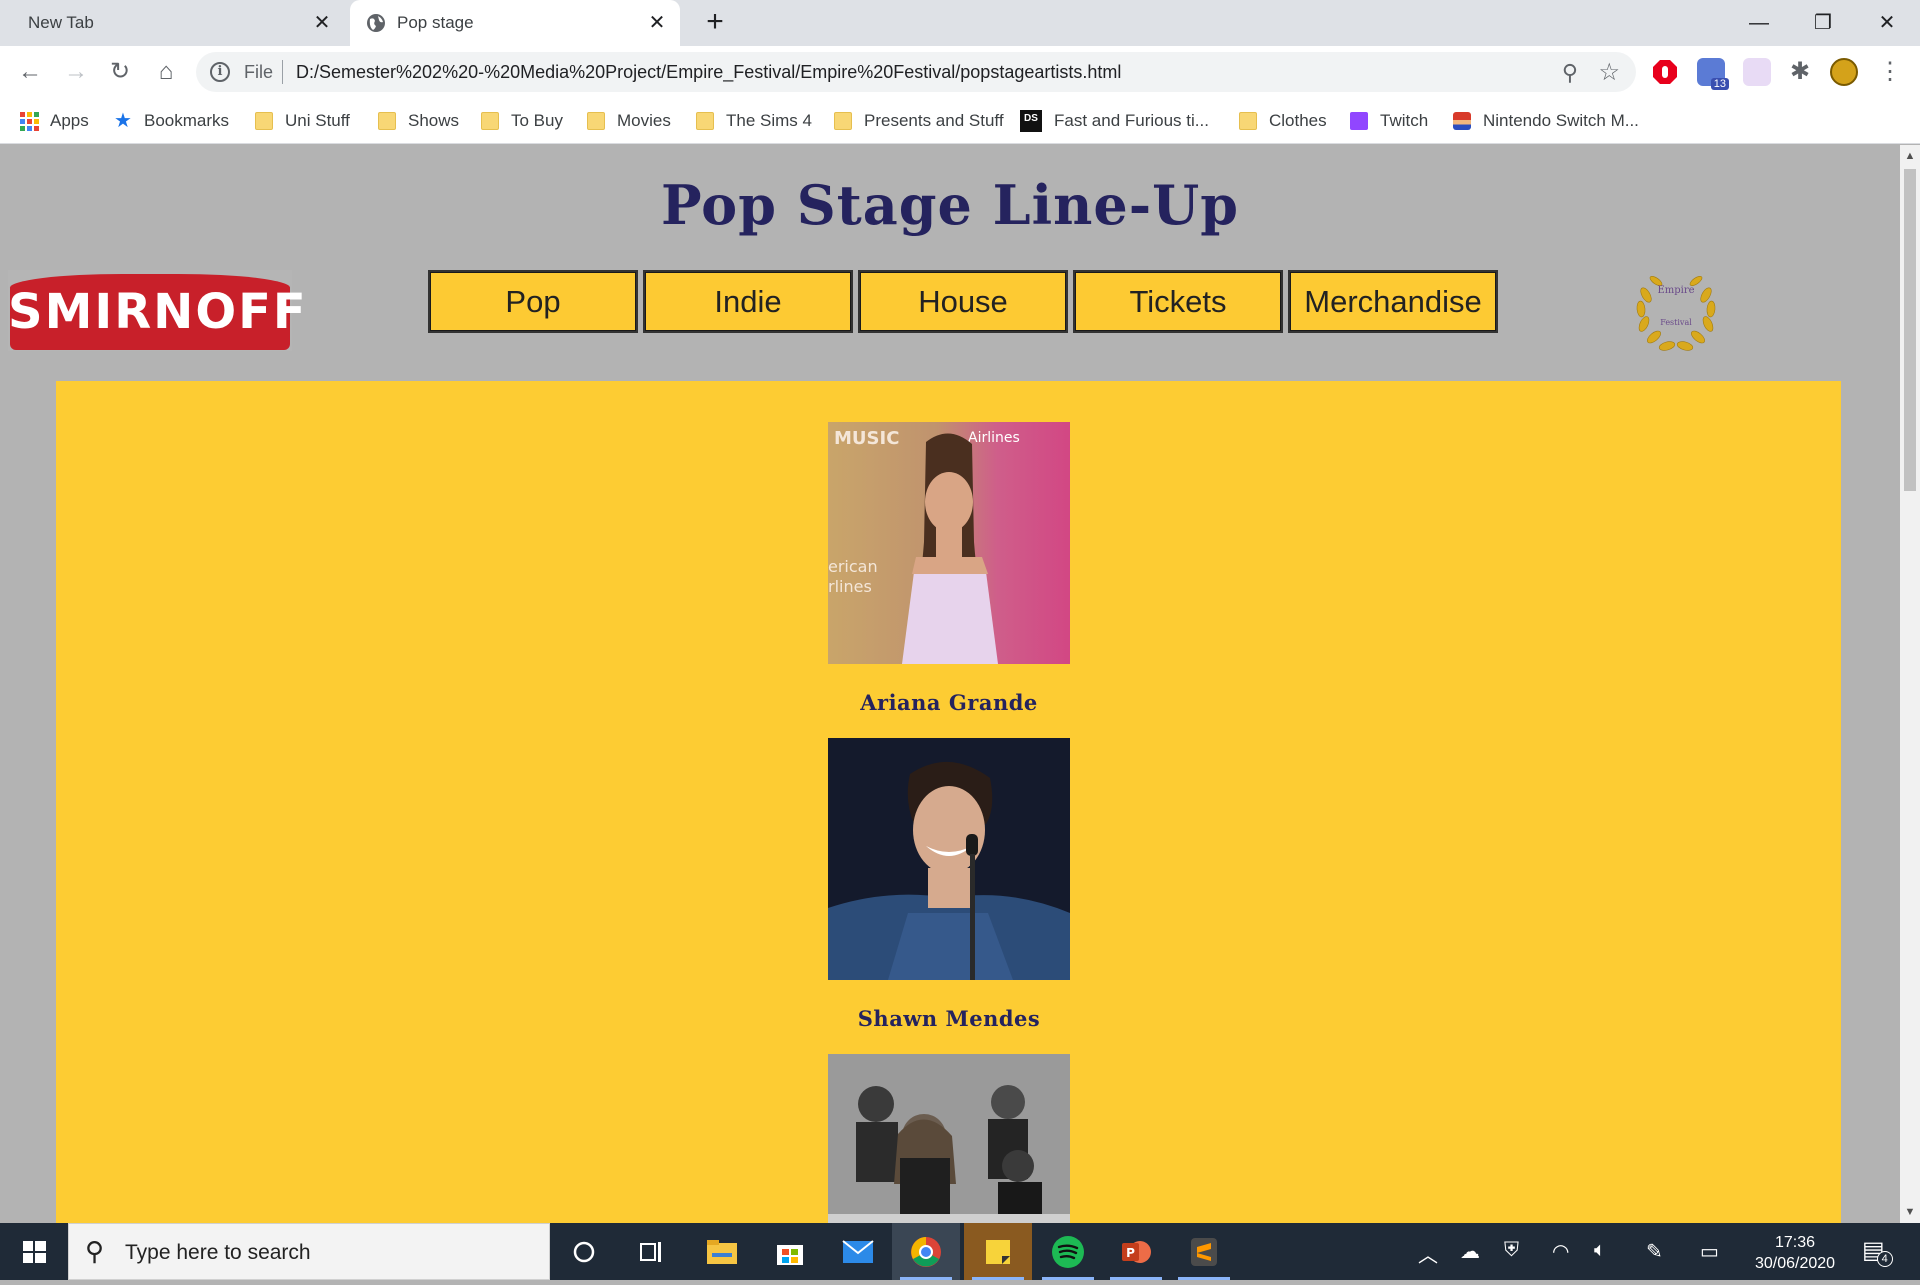 This screenshot has height=1285, width=1920. What do you see at coordinates (418, 121) in the screenshot?
I see `bookmark-shows: Shows` at bounding box center [418, 121].